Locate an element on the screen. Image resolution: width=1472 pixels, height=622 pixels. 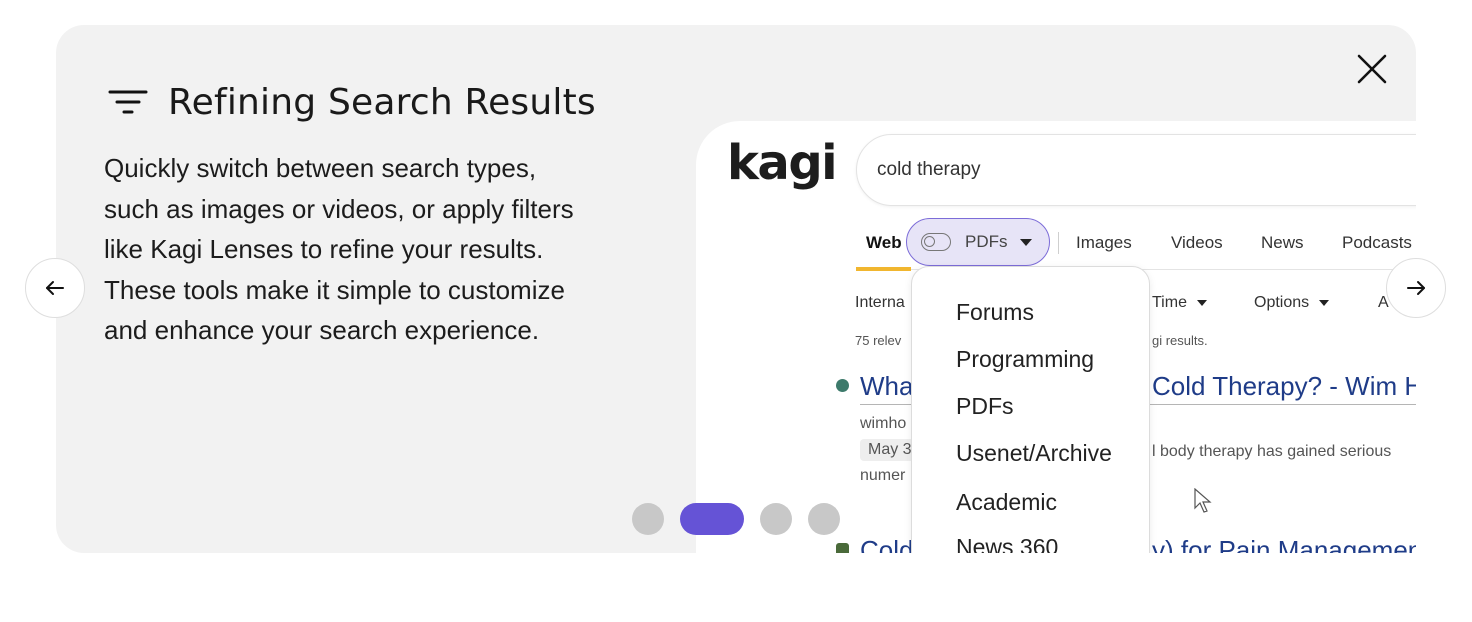
description-line: Quickly switch between search types, is located at coordinates (320, 168).